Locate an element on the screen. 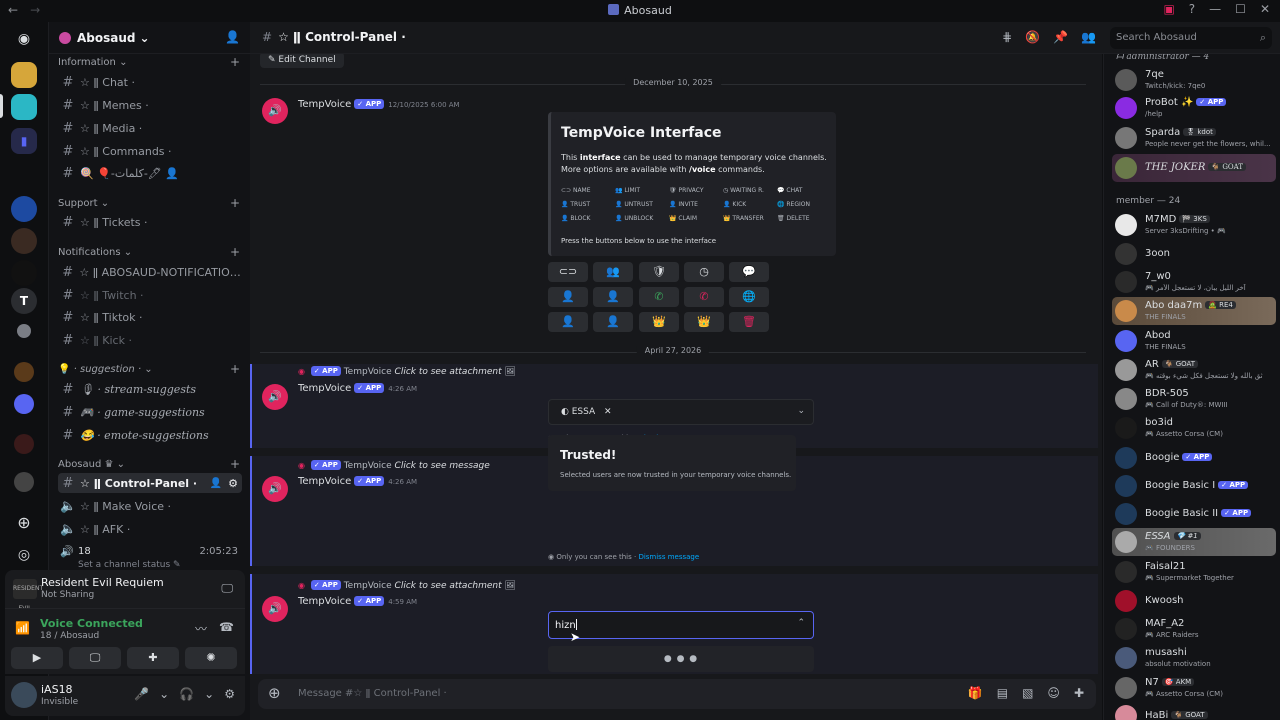  voice-status: Voice Connected is located at coordinates (91, 623).